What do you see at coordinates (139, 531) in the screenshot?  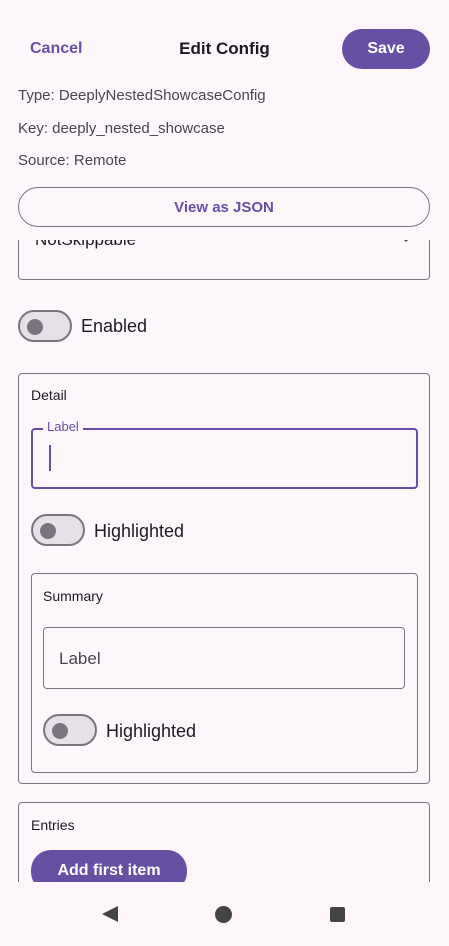 I see `detail-highlighted-label: Highlighted` at bounding box center [139, 531].